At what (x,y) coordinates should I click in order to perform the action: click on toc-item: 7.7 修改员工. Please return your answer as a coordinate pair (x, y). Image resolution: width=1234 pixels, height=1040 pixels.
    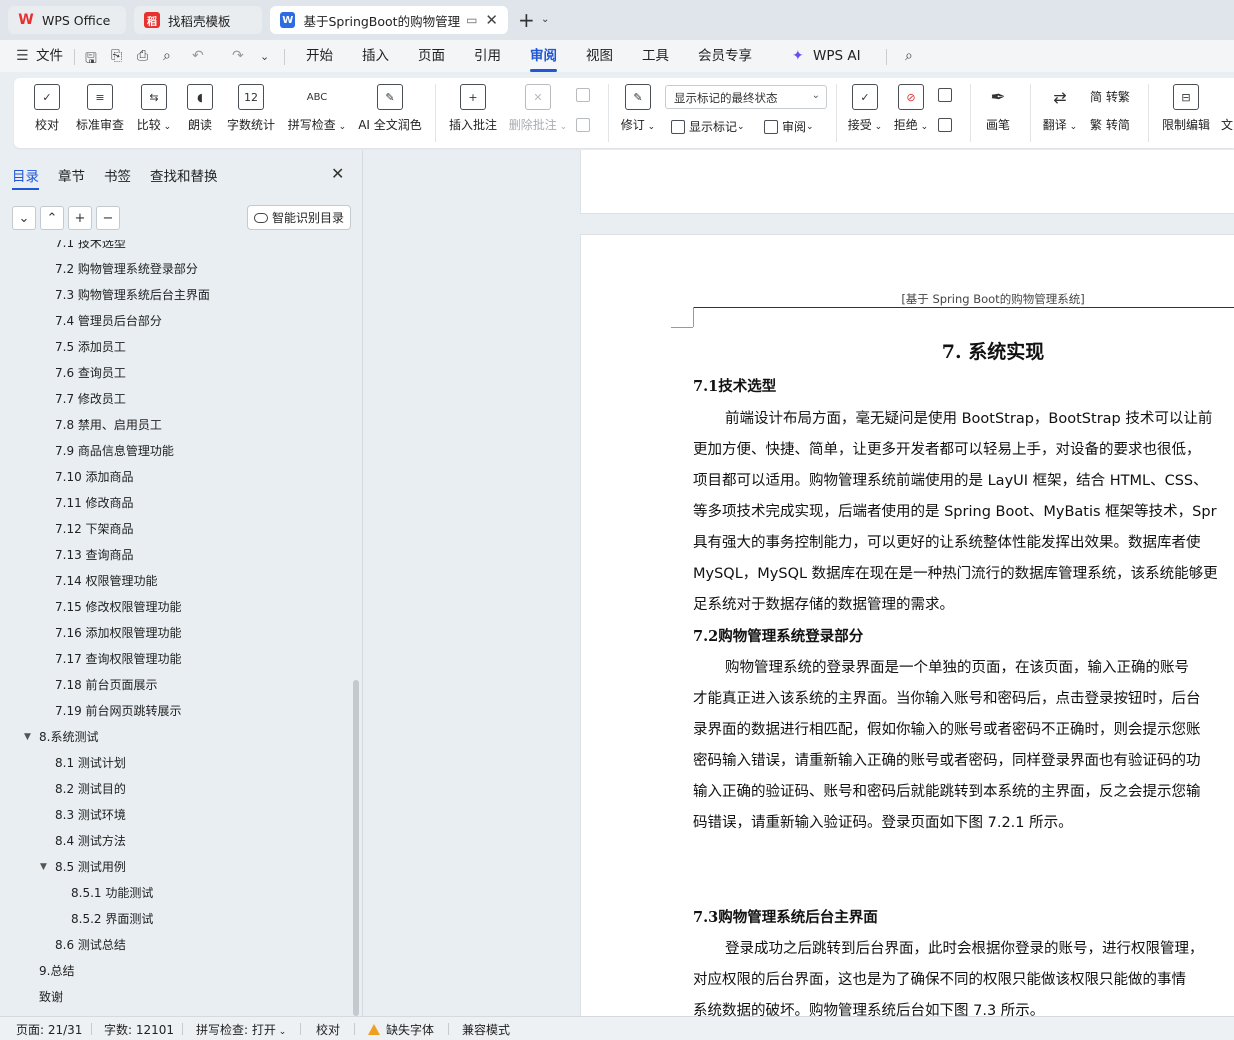
    Looking at the image, I should click on (90, 399).